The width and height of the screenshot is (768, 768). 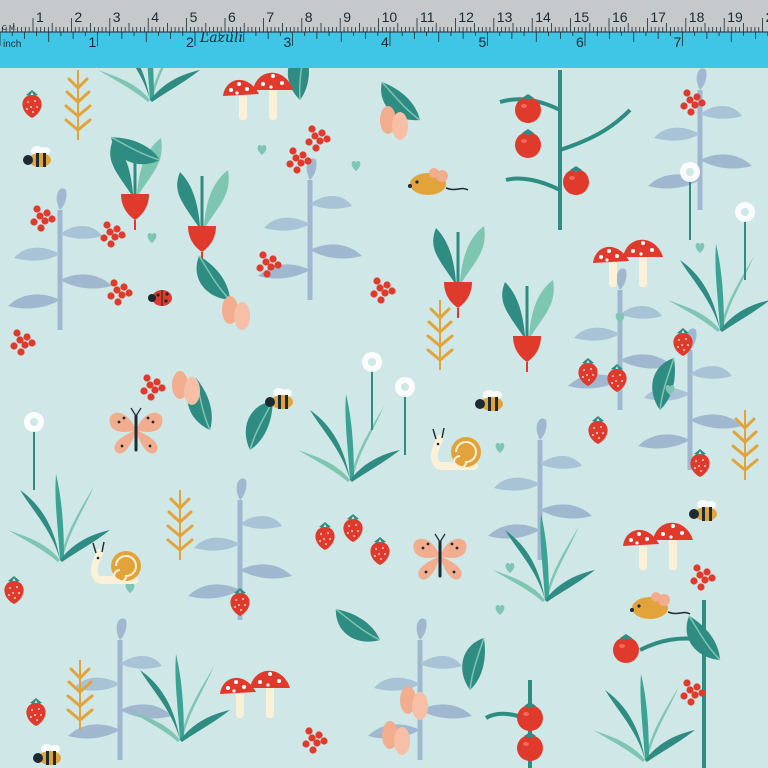 What do you see at coordinates (288, 42) in the screenshot?
I see `inch-label: 3` at bounding box center [288, 42].